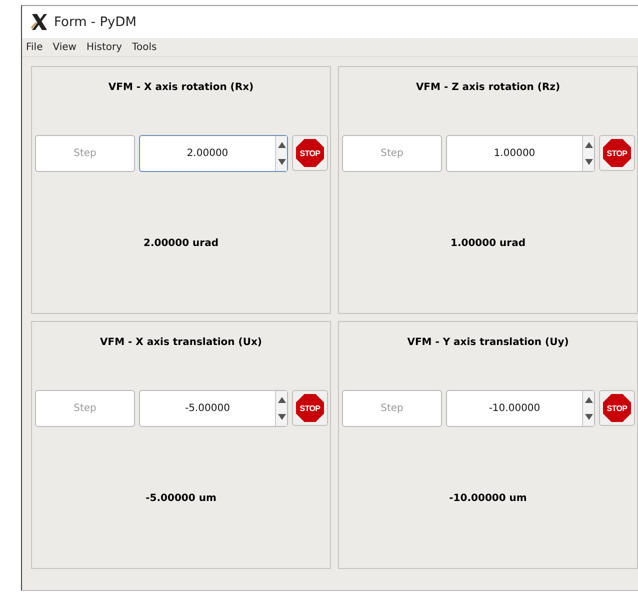  Describe the element at coordinates (181, 243) in the screenshot. I see `readback-value: 2.00000 urad` at that location.